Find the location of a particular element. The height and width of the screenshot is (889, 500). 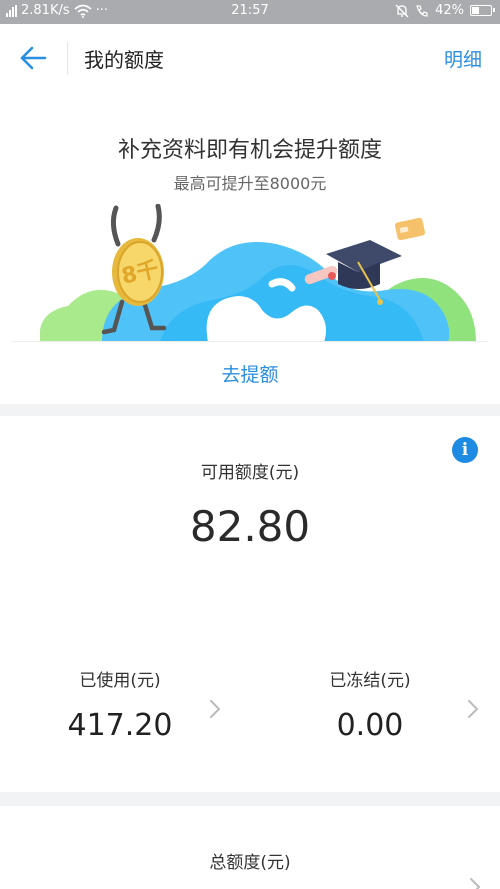

total-label: 总额度(元) is located at coordinates (250, 863).